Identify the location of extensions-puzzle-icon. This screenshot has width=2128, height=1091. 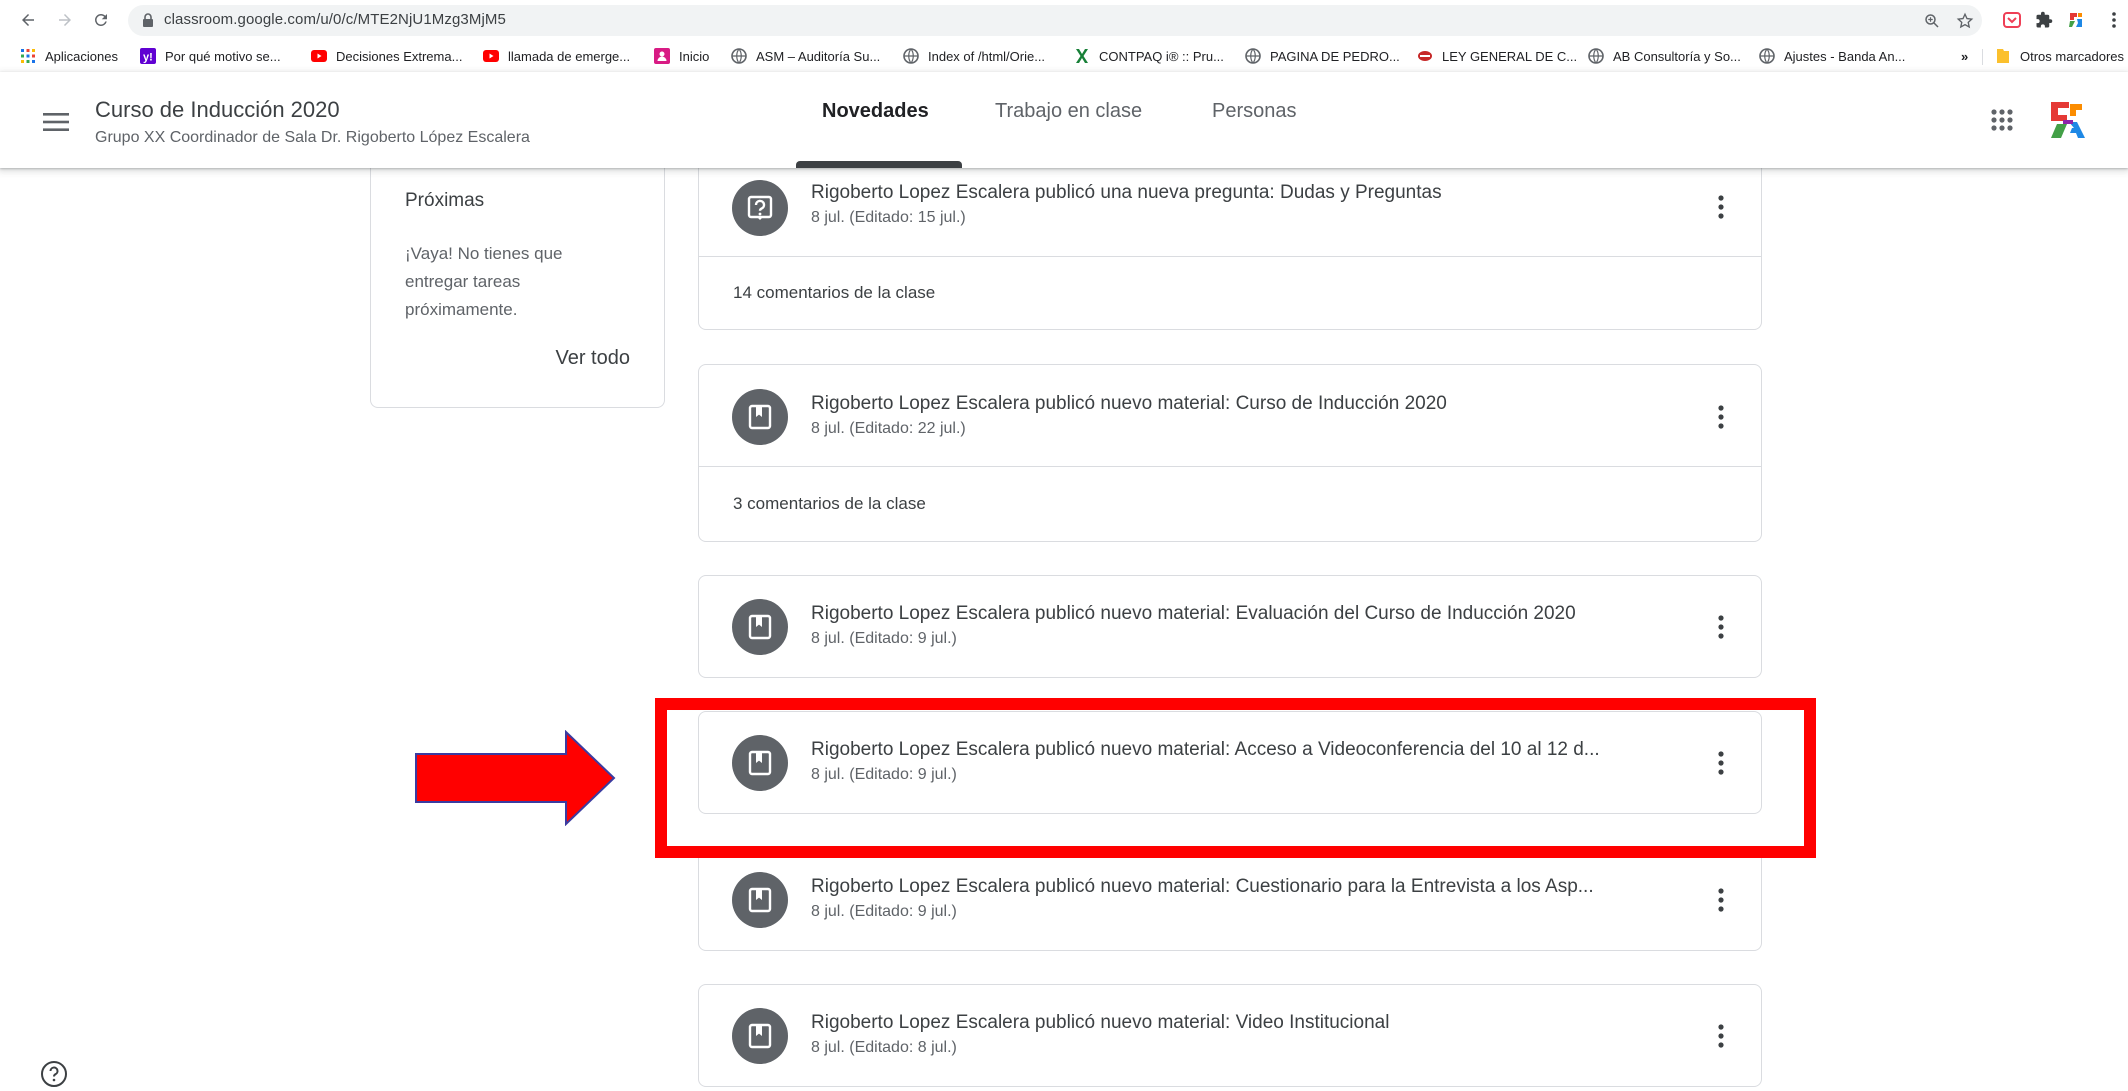
(2044, 20).